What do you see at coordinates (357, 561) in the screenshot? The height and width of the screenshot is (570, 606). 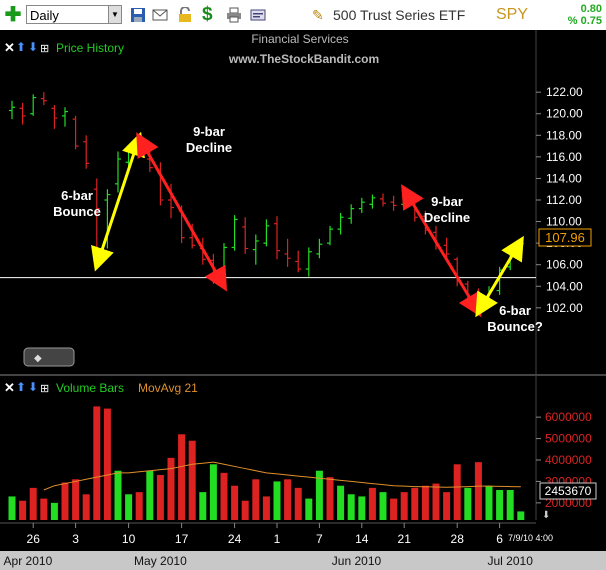 I see `month-label: Jun 2010` at bounding box center [357, 561].